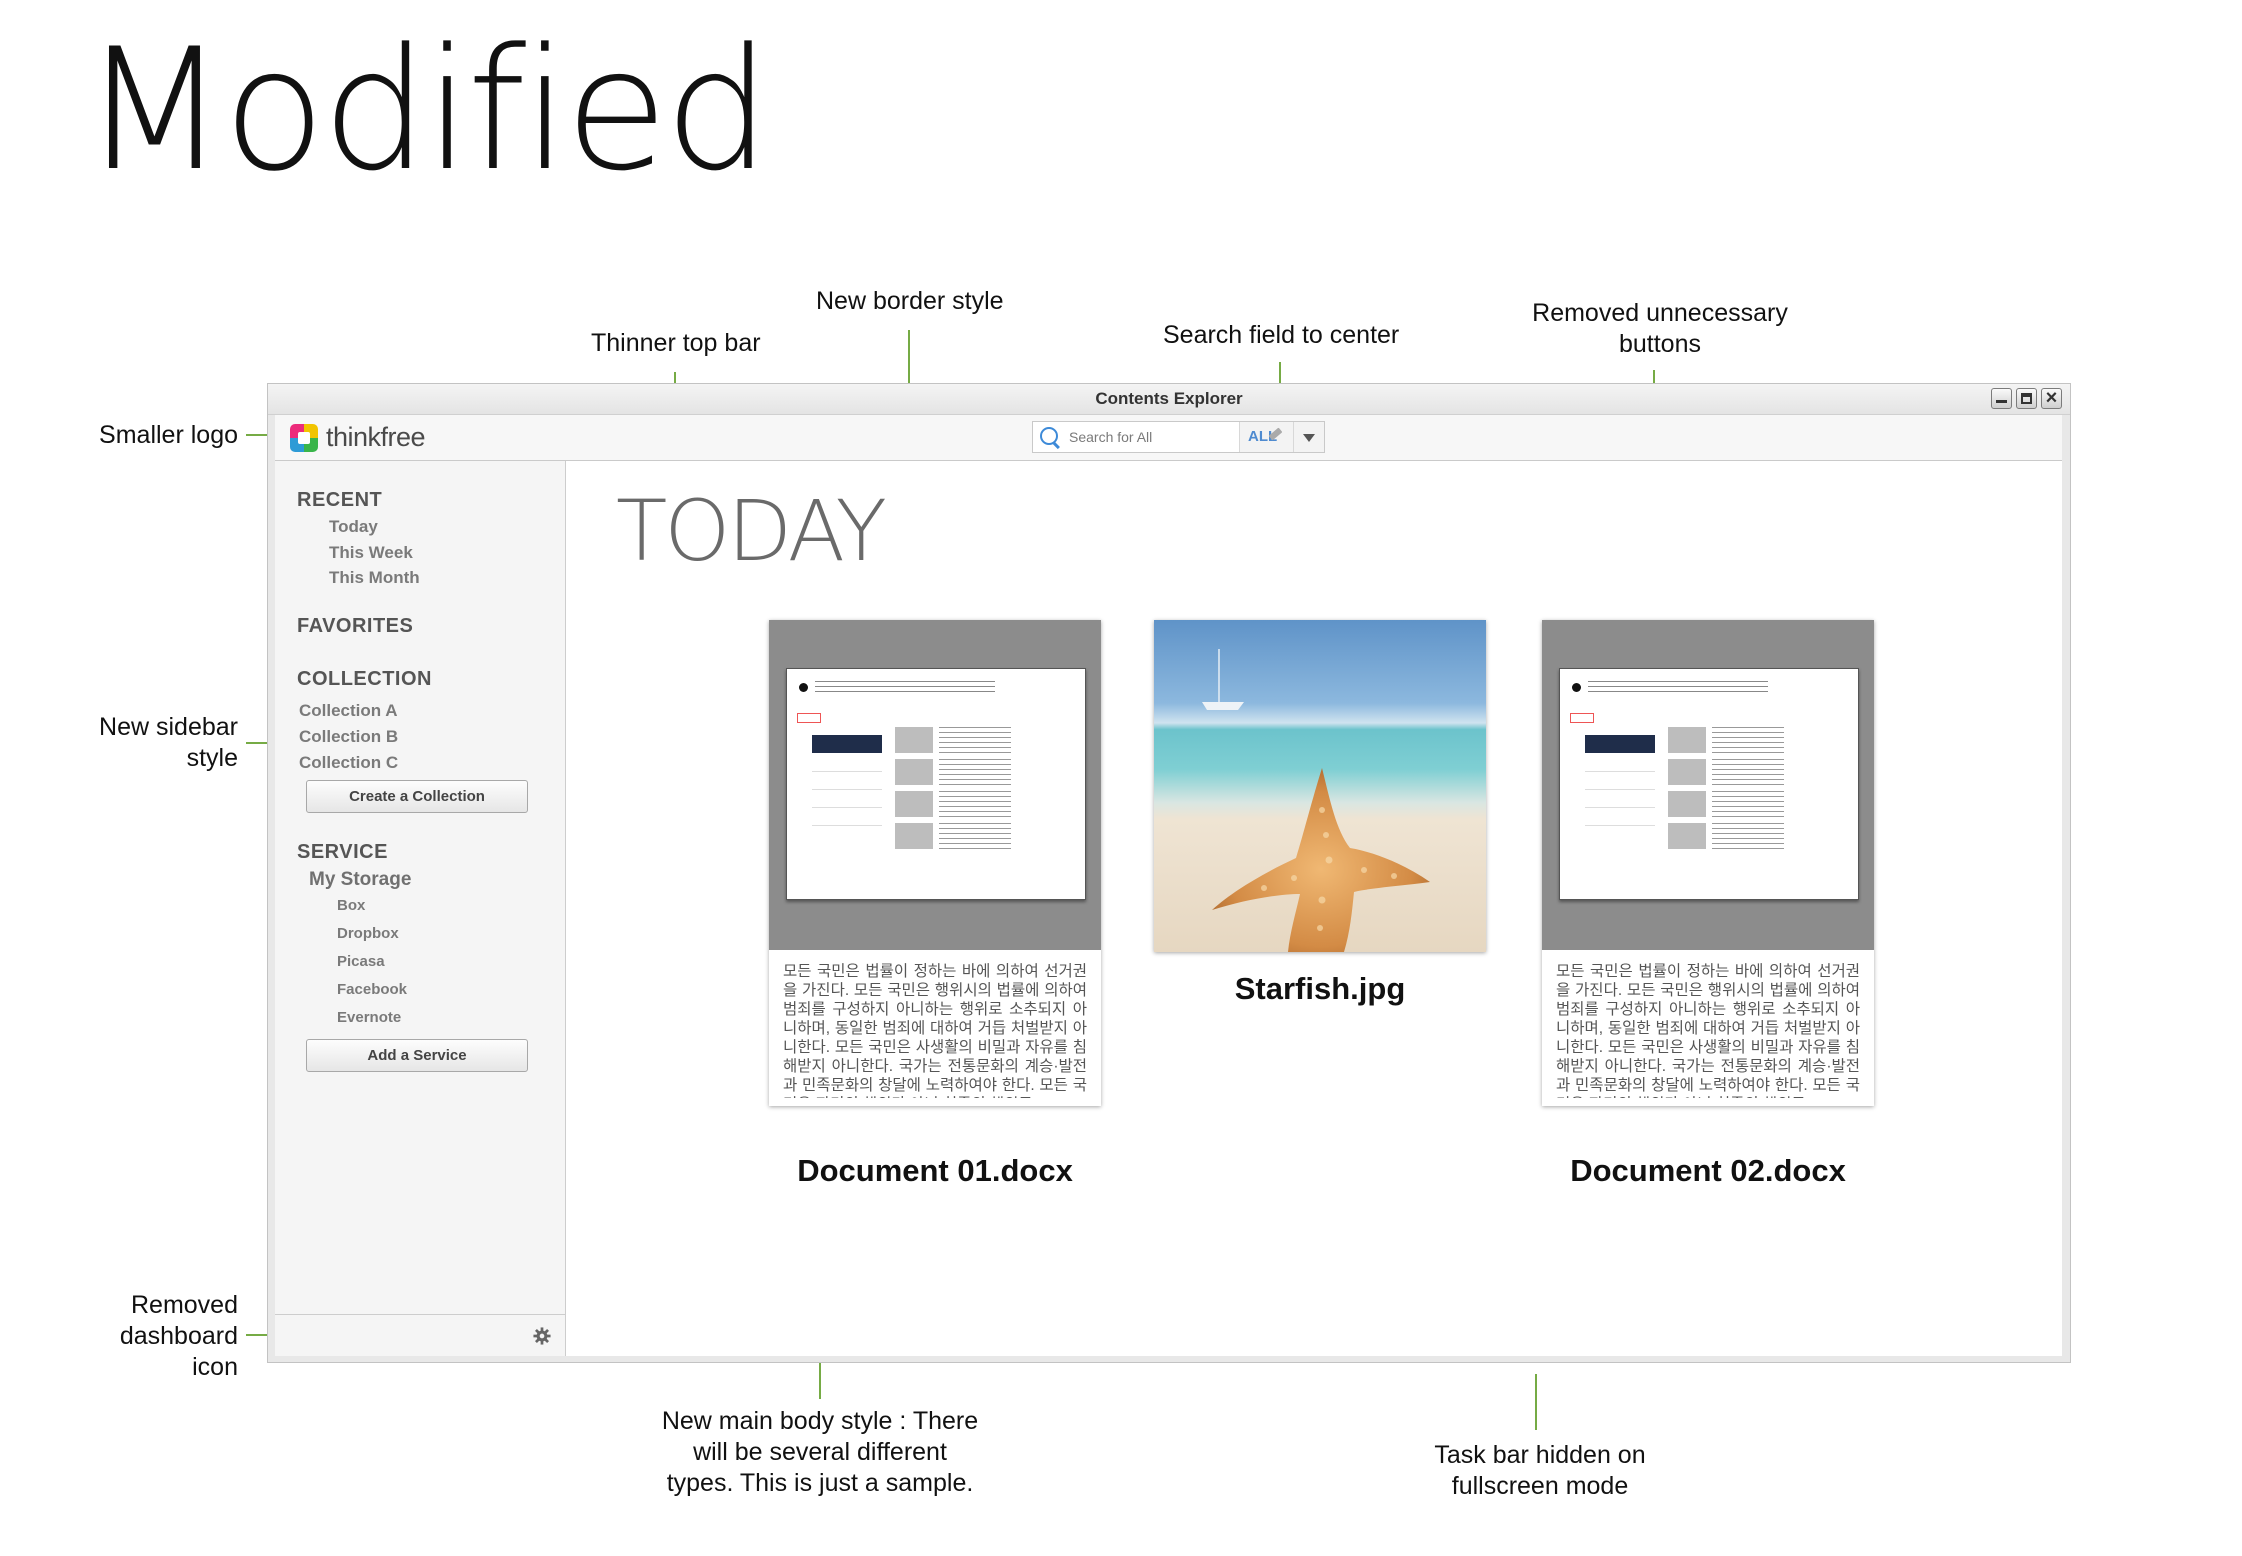 This screenshot has height=1556, width=2242. I want to click on sidebar-heading-service: SERVICE, so click(342, 852).